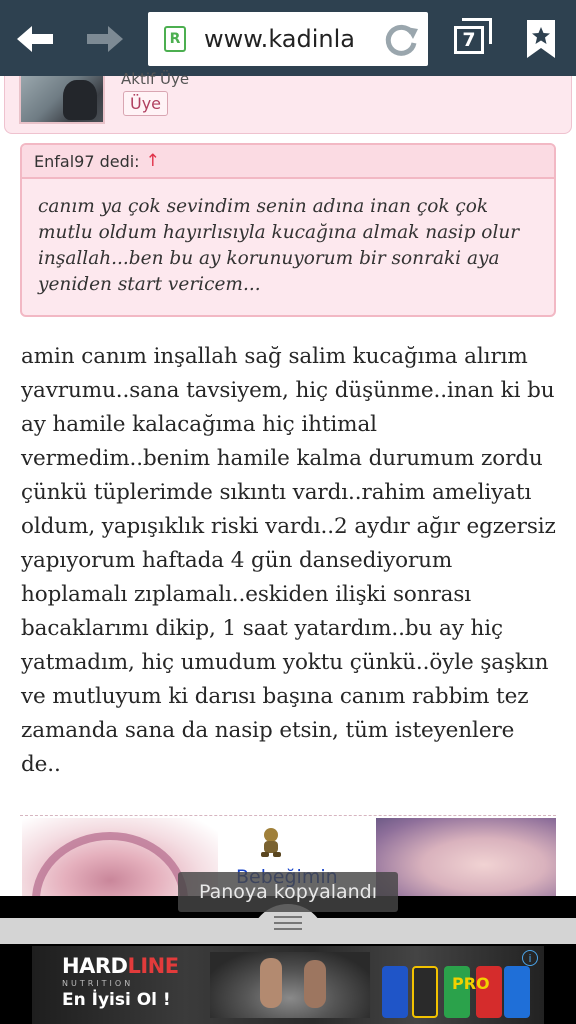 The image size is (576, 1024). What do you see at coordinates (98, 983) in the screenshot?
I see `ad-brand-sub: NUTRITION` at bounding box center [98, 983].